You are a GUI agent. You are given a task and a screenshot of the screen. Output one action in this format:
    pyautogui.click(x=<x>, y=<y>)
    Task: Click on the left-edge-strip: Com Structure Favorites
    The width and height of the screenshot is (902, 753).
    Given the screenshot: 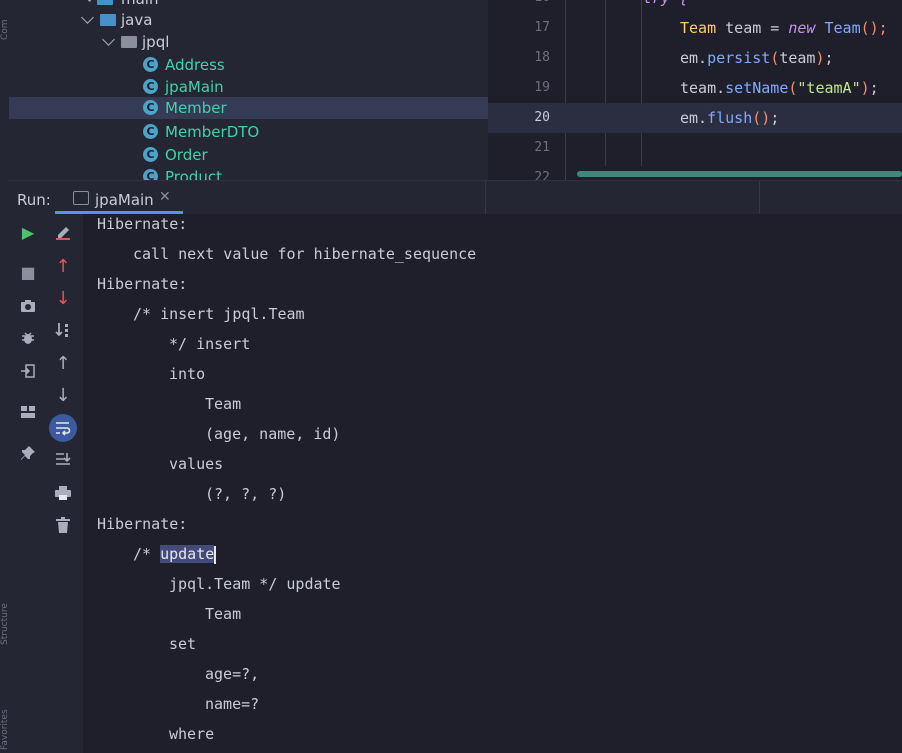 What is the action you would take?
    pyautogui.click(x=4, y=376)
    